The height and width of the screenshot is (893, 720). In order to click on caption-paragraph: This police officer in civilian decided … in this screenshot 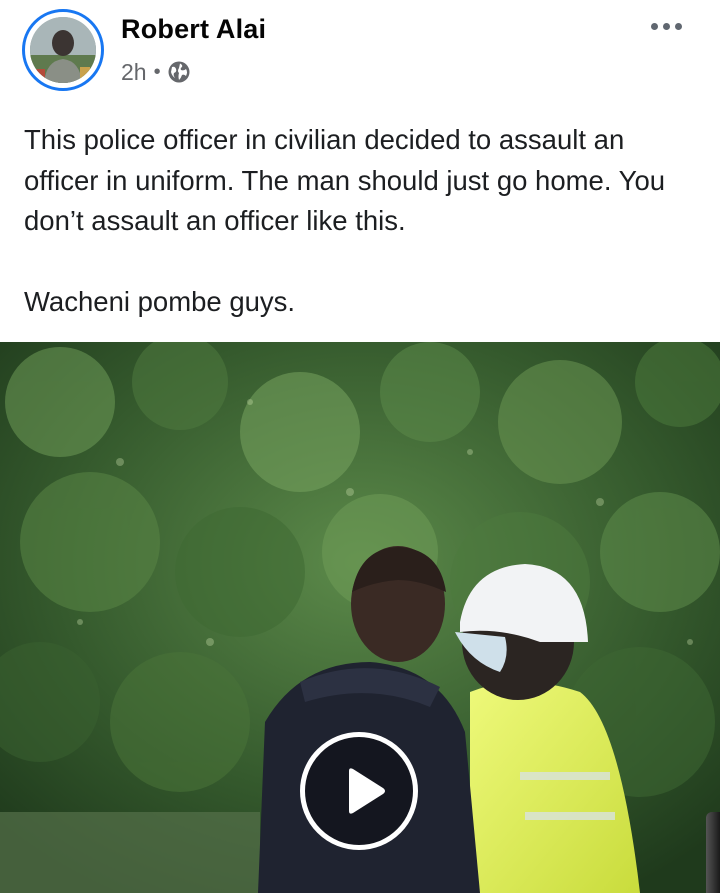, I will do `click(345, 180)`.